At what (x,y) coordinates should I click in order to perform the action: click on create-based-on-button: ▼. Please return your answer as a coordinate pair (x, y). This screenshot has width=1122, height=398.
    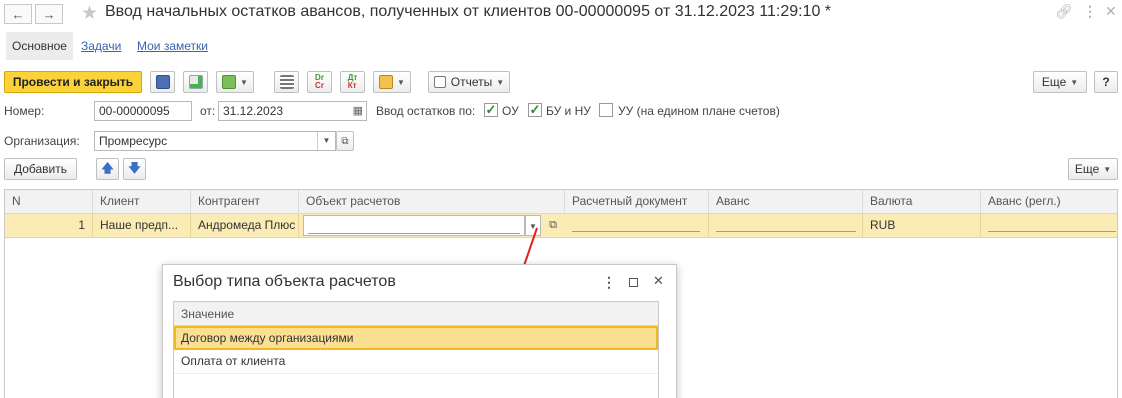
    Looking at the image, I should click on (235, 82).